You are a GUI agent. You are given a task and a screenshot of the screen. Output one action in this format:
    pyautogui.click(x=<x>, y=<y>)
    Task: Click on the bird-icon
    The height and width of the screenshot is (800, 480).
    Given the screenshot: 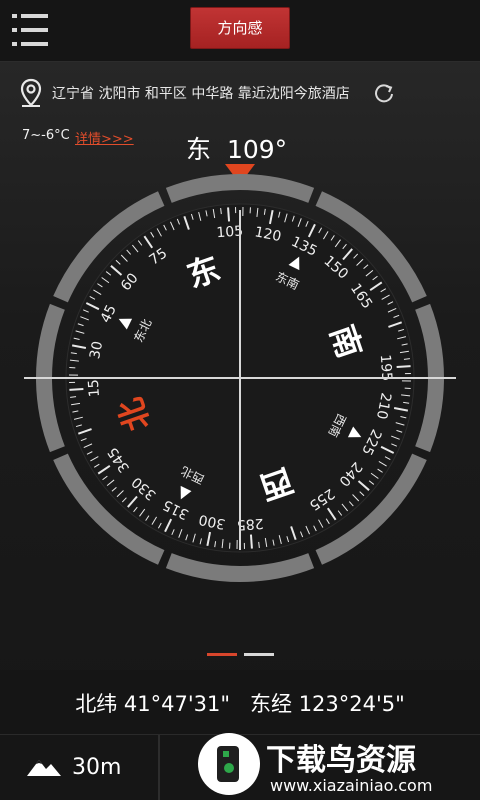 What is the action you would take?
    pyautogui.click(x=228, y=764)
    